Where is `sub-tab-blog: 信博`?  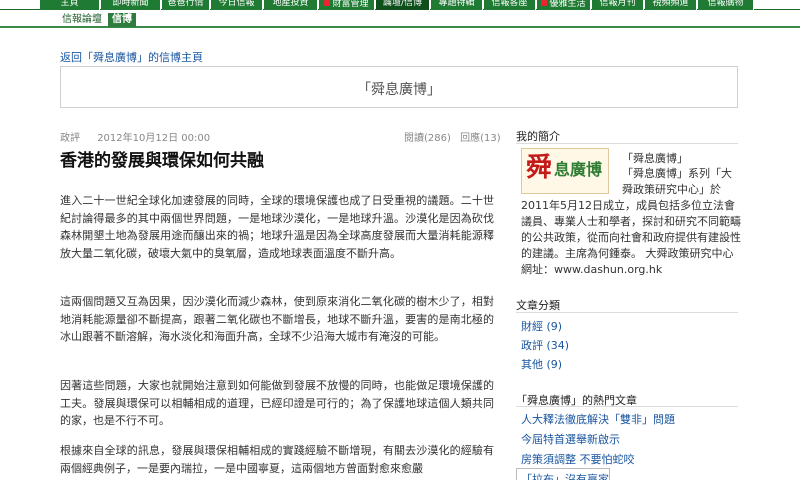
sub-tab-blog: 信博 is located at coordinates (122, 20).